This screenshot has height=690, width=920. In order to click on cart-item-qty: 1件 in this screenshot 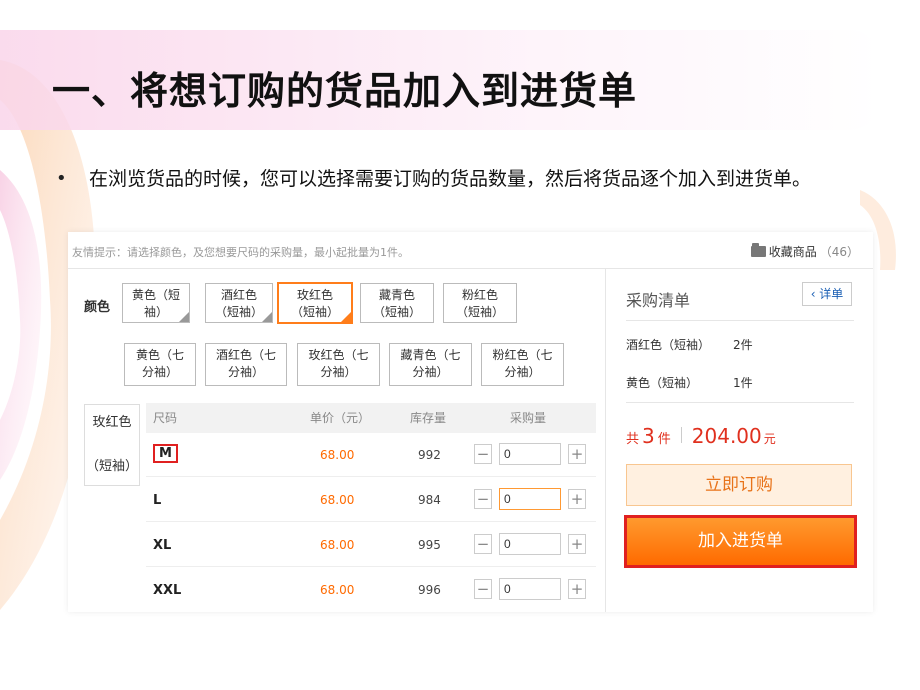, I will do `click(743, 383)`.